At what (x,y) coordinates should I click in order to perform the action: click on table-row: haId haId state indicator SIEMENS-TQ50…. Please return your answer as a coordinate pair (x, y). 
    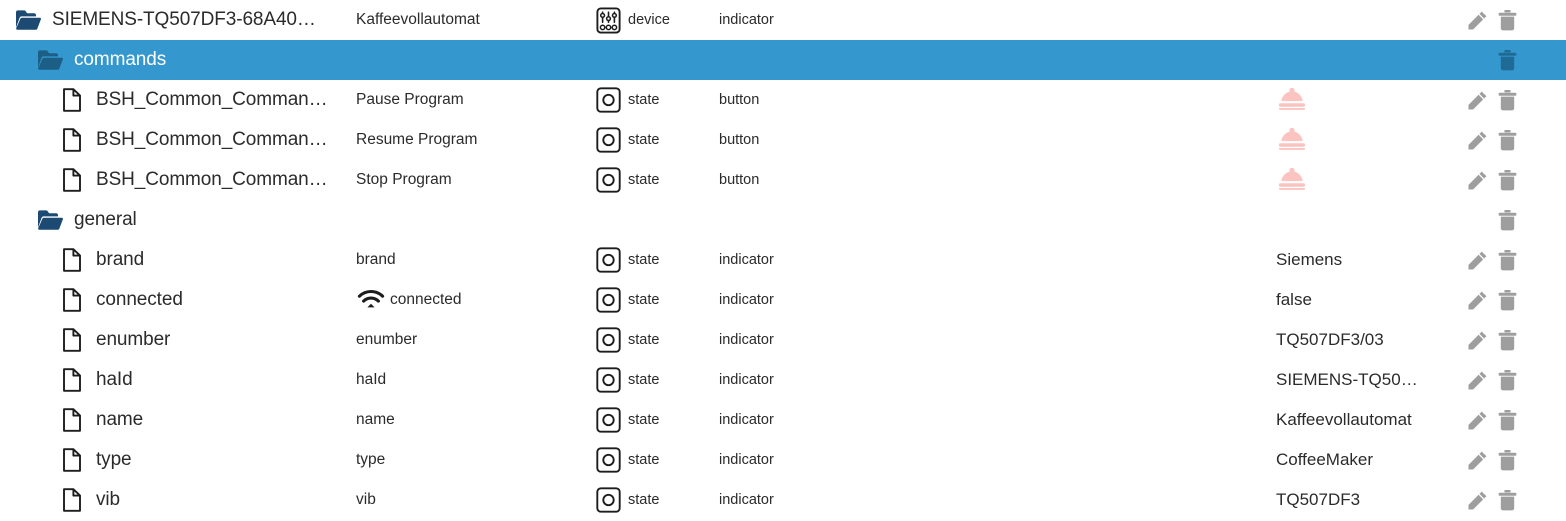
    Looking at the image, I should click on (783, 380).